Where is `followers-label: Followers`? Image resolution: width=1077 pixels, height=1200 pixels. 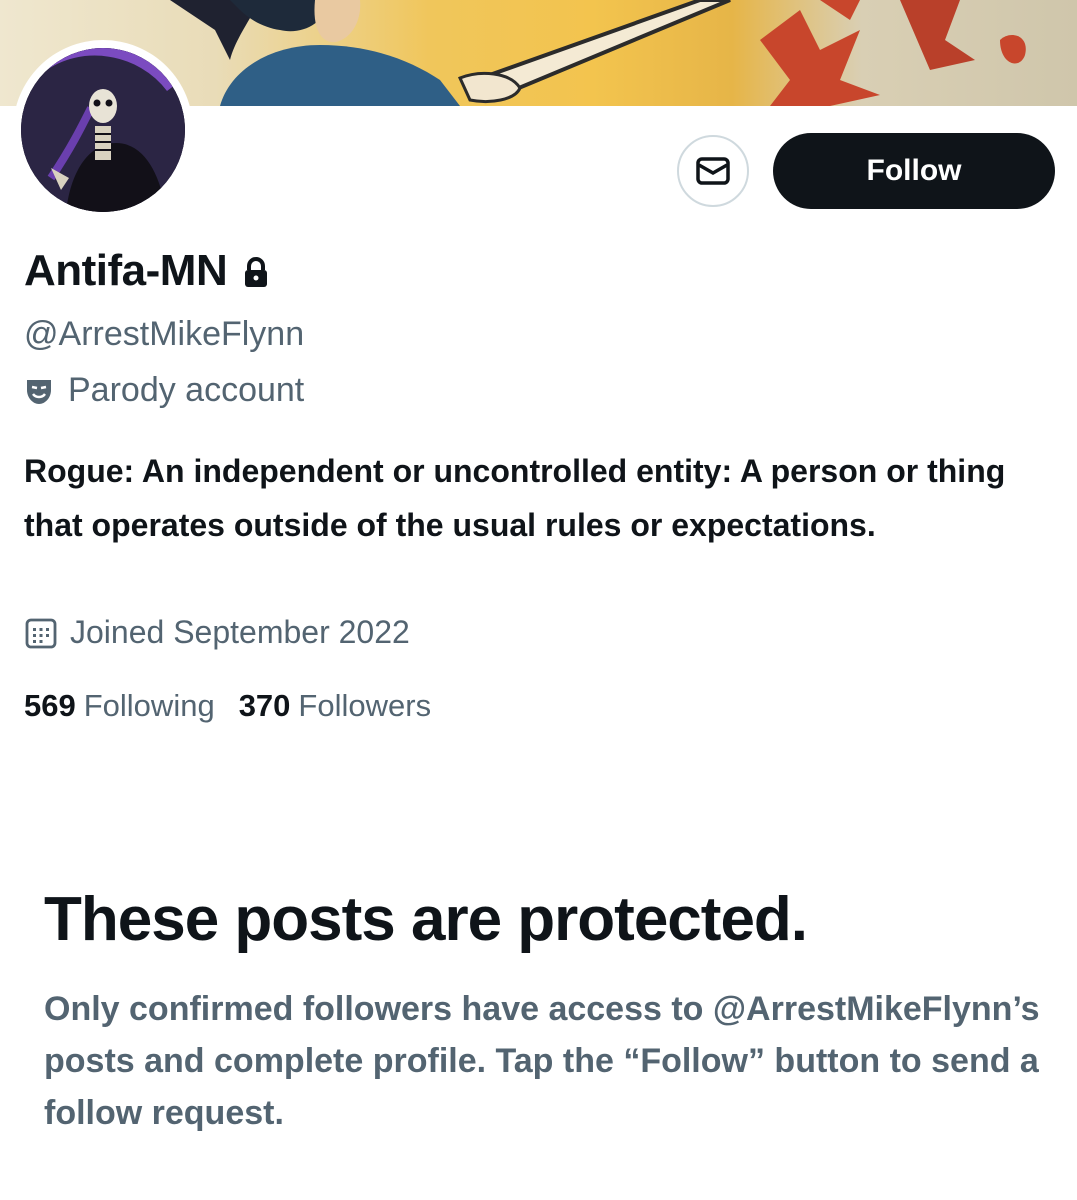 followers-label: Followers is located at coordinates (365, 705).